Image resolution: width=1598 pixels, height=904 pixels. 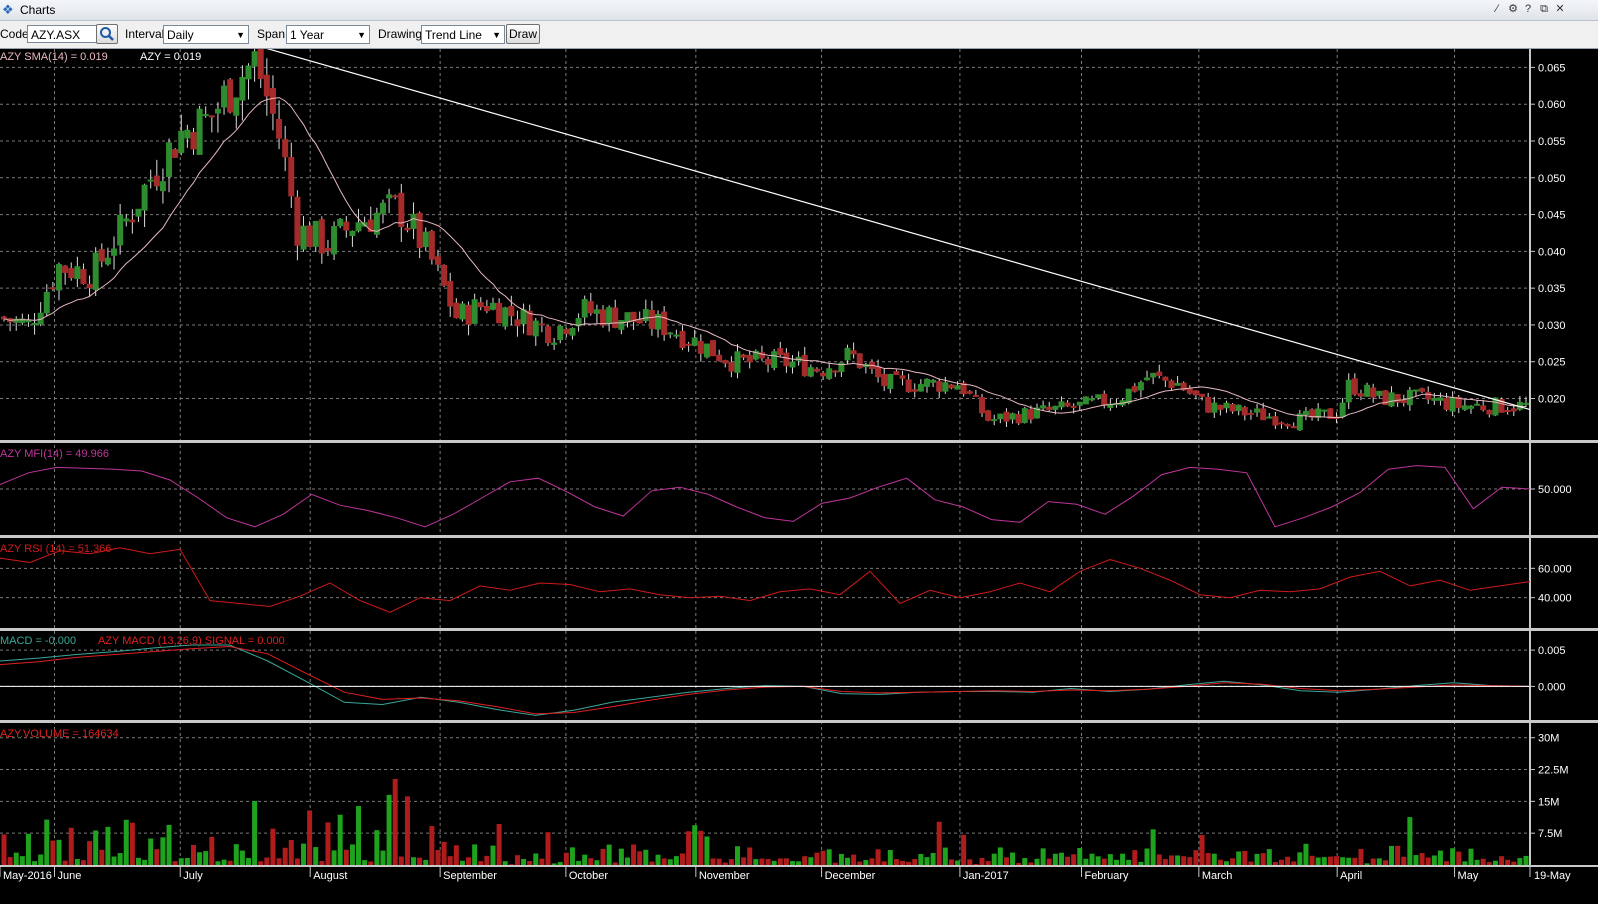 What do you see at coordinates (62, 34) in the screenshot?
I see `code-input: AZY.ASX` at bounding box center [62, 34].